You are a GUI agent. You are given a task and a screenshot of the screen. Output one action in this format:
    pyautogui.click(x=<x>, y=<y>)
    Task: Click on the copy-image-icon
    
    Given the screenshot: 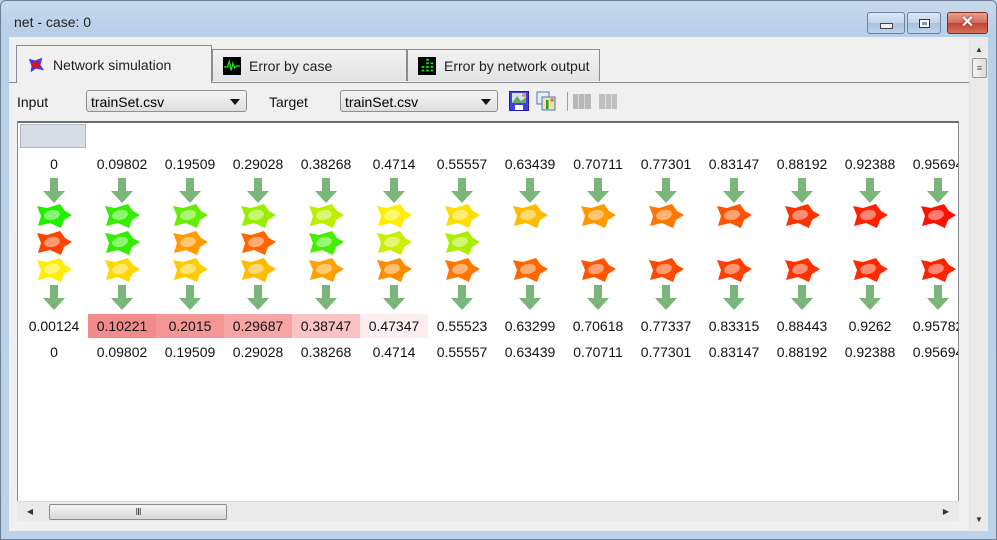 What is the action you would take?
    pyautogui.click(x=546, y=101)
    